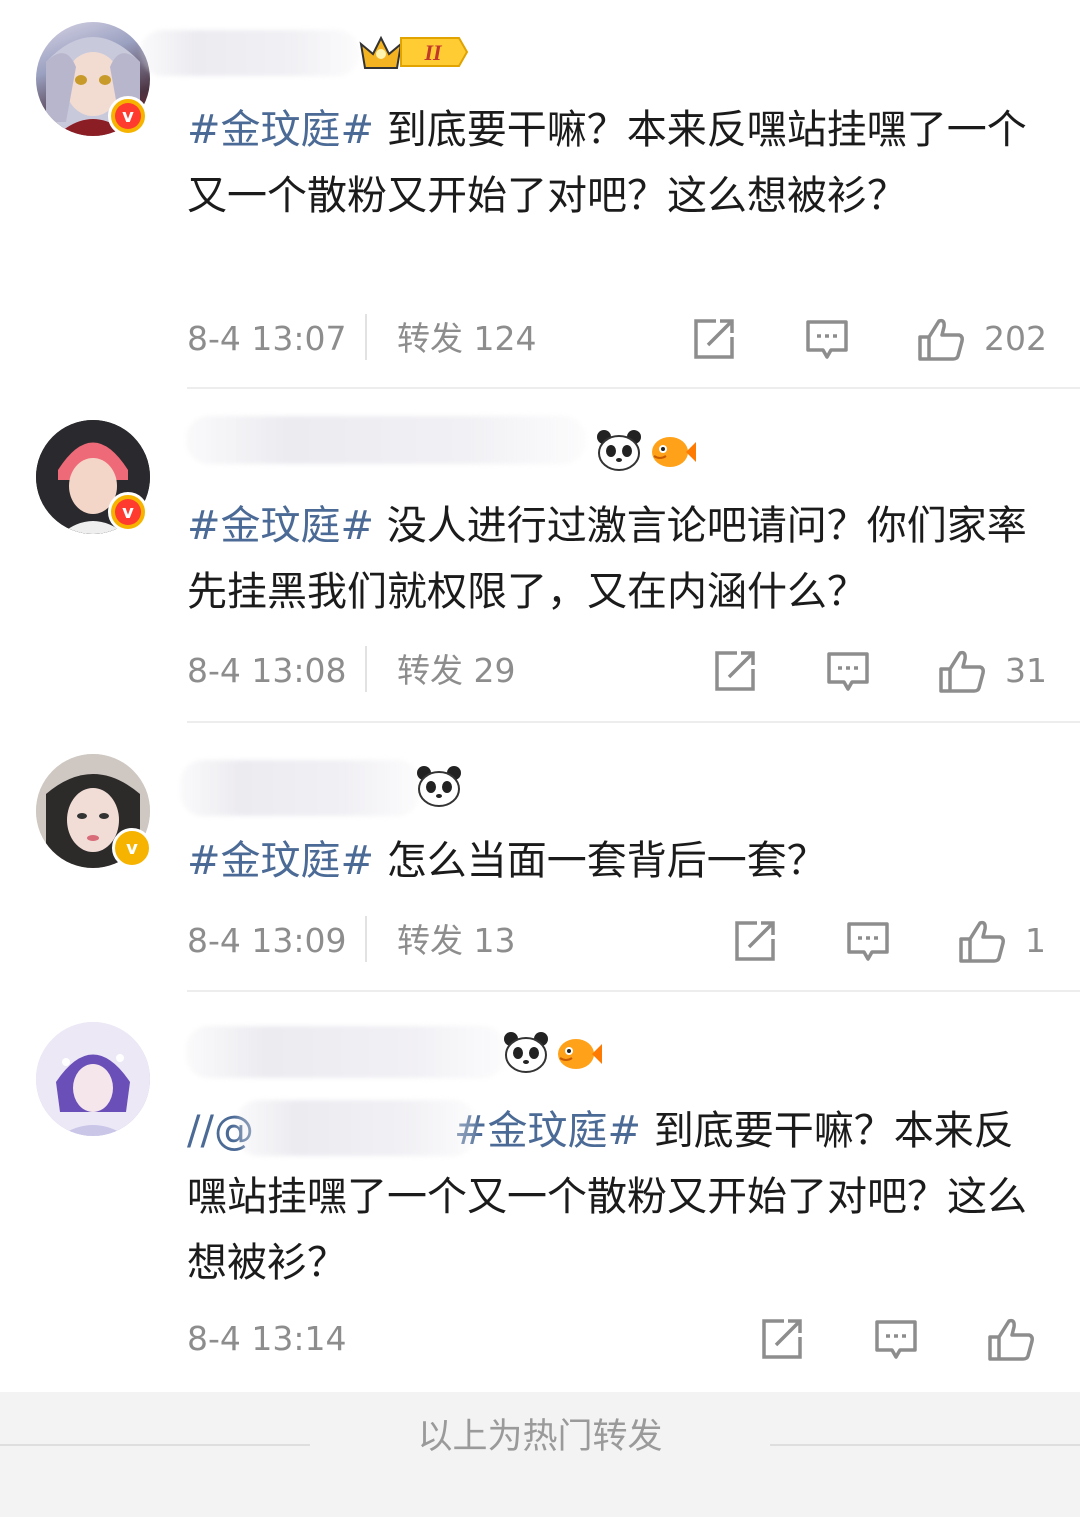 The height and width of the screenshot is (1517, 1080). What do you see at coordinates (600, 861) in the screenshot?
I see `post-body: 怎么当面一套背后一套？` at bounding box center [600, 861].